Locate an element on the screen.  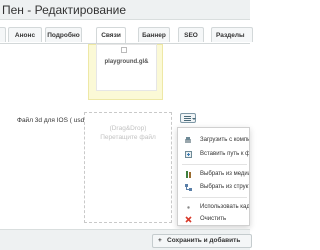
menu-item-label: Очистить is located at coordinates (213, 219).